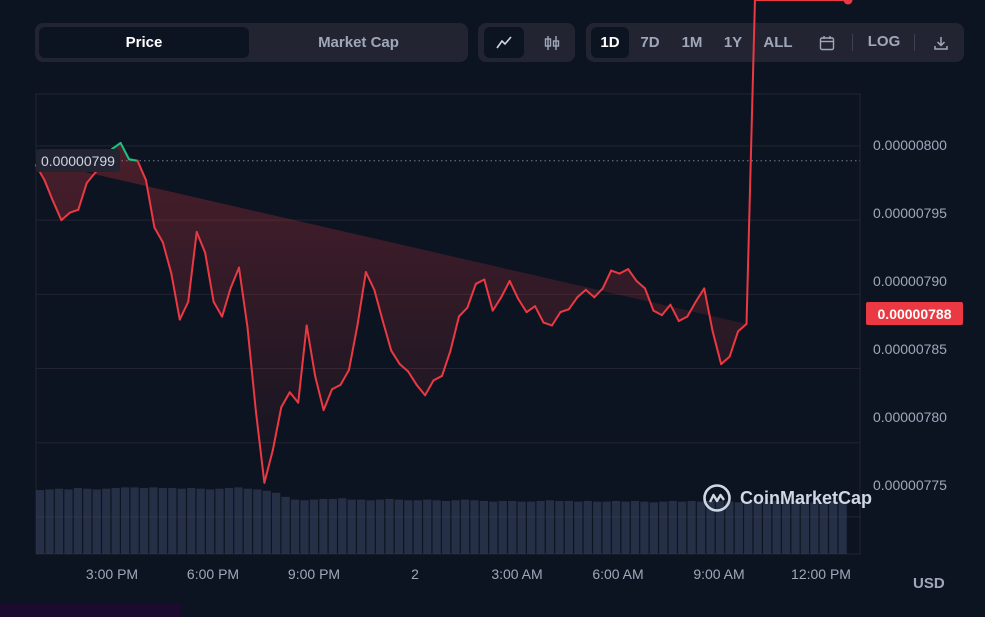 This screenshot has height=617, width=985. Describe the element at coordinates (929, 583) in the screenshot. I see `currency-label: USD` at that location.